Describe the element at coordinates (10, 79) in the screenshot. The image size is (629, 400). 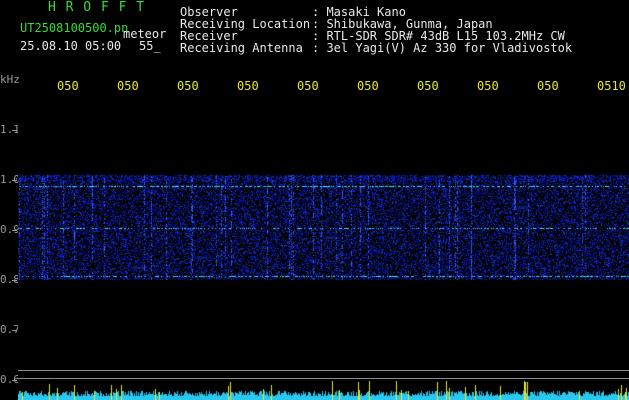
I see `unit-label: kHz` at that location.